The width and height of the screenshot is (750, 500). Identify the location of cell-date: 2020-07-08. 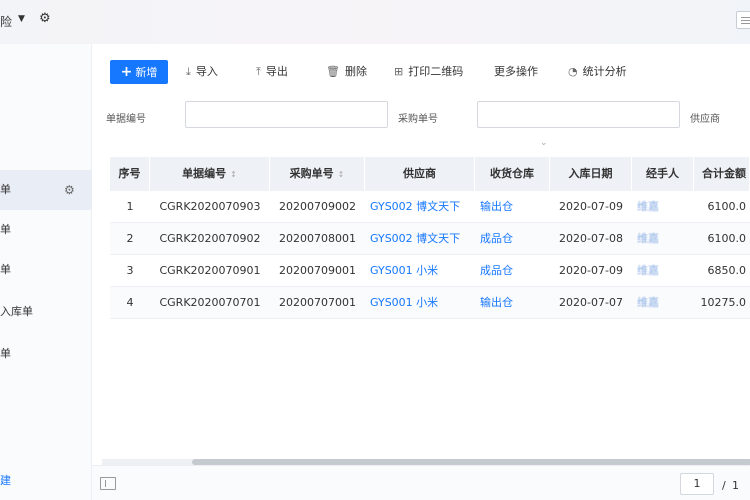
(591, 238).